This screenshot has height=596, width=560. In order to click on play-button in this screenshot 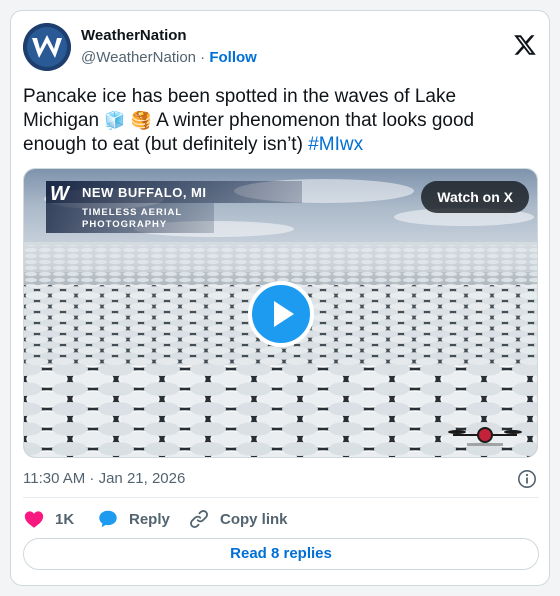, I will do `click(281, 314)`.